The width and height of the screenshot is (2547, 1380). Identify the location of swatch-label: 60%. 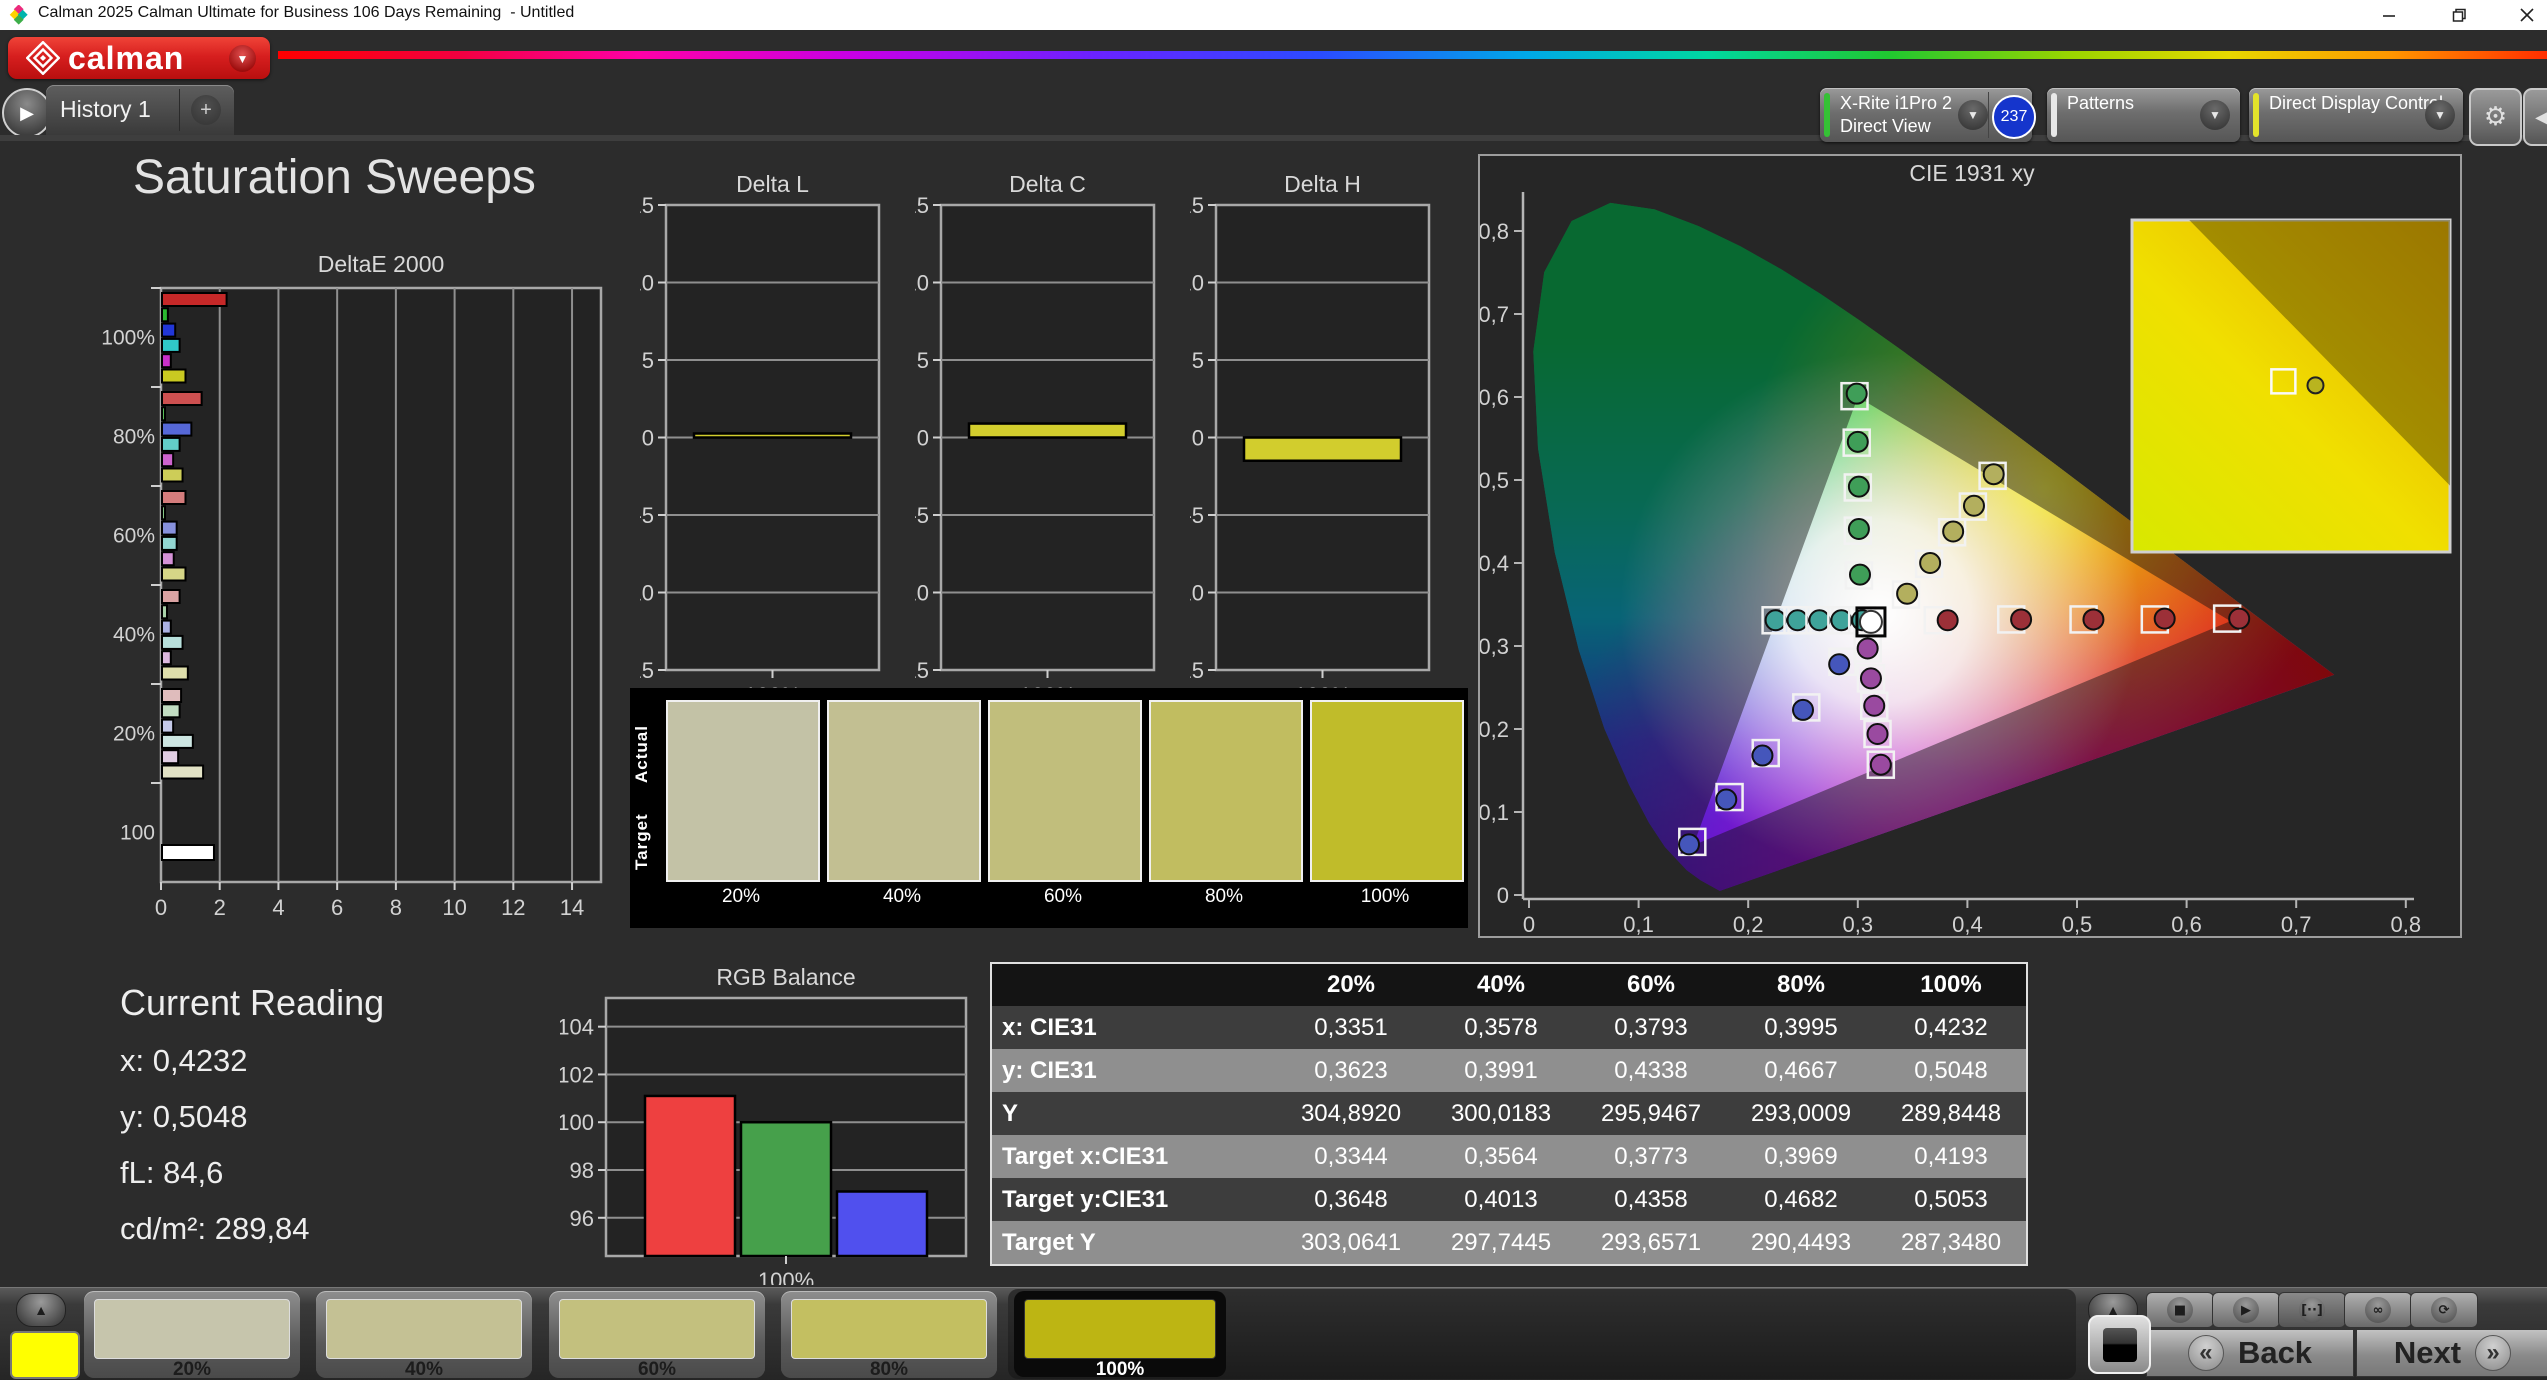
(1063, 896).